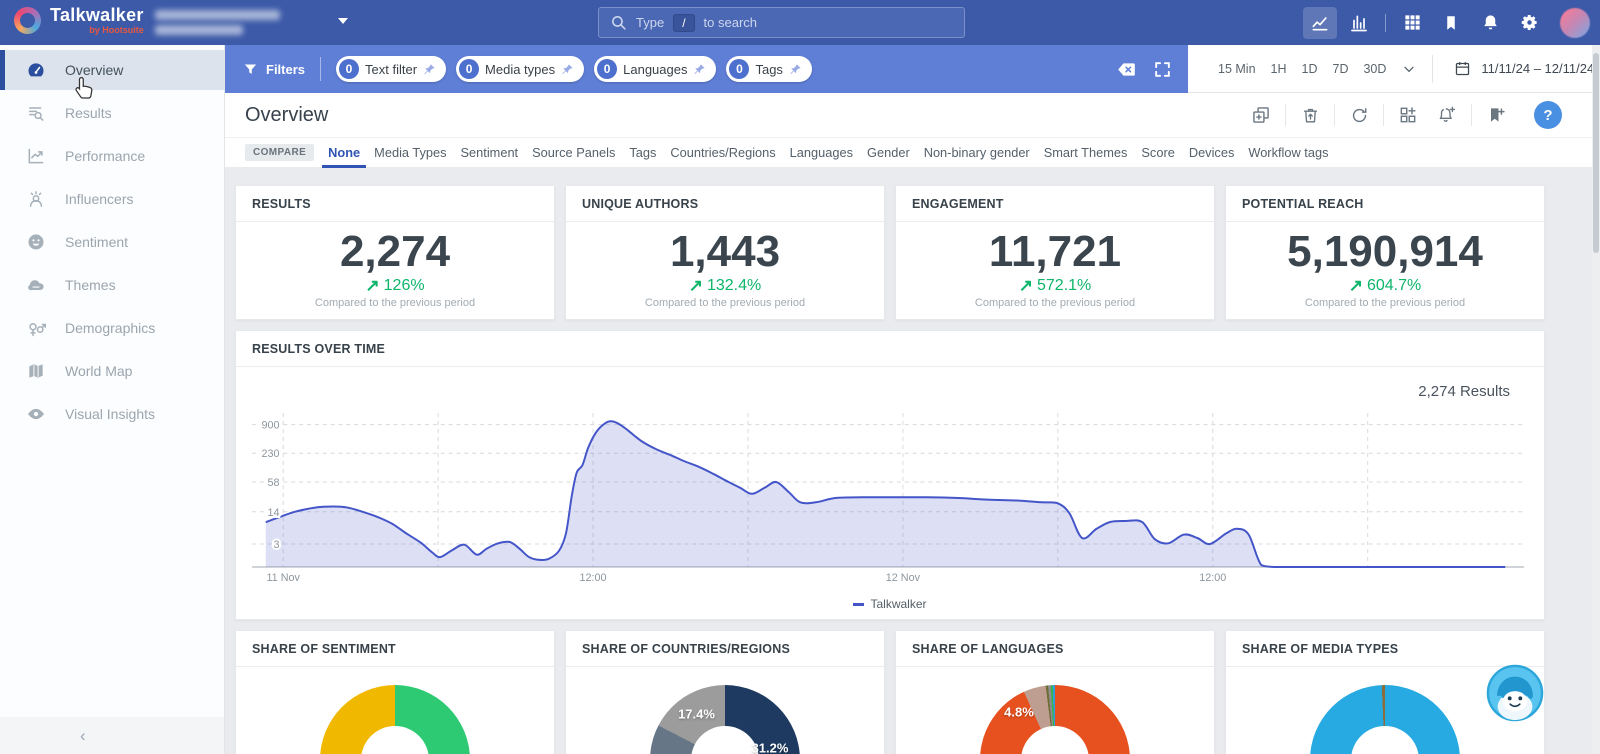 The height and width of the screenshot is (754, 1600). Describe the element at coordinates (1447, 115) in the screenshot. I see `add-alert-icon` at that location.